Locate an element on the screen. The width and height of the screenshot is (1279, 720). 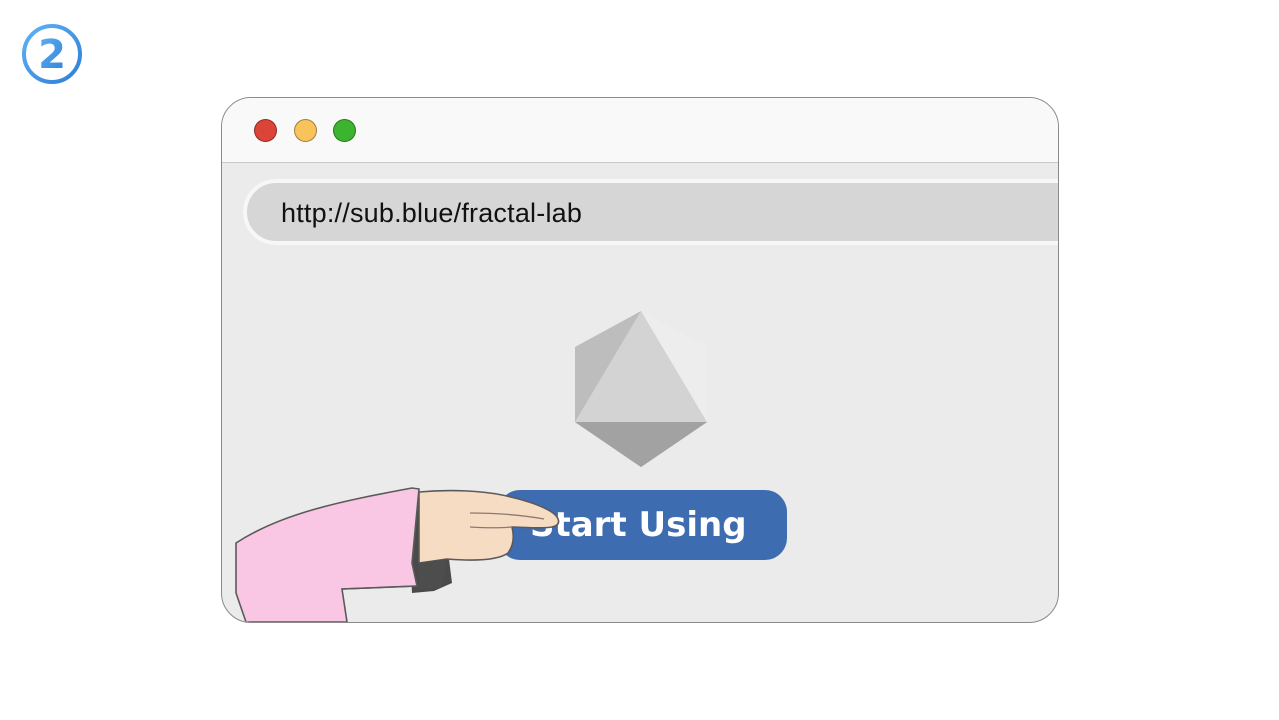
octahedron-icon is located at coordinates (641, 389).